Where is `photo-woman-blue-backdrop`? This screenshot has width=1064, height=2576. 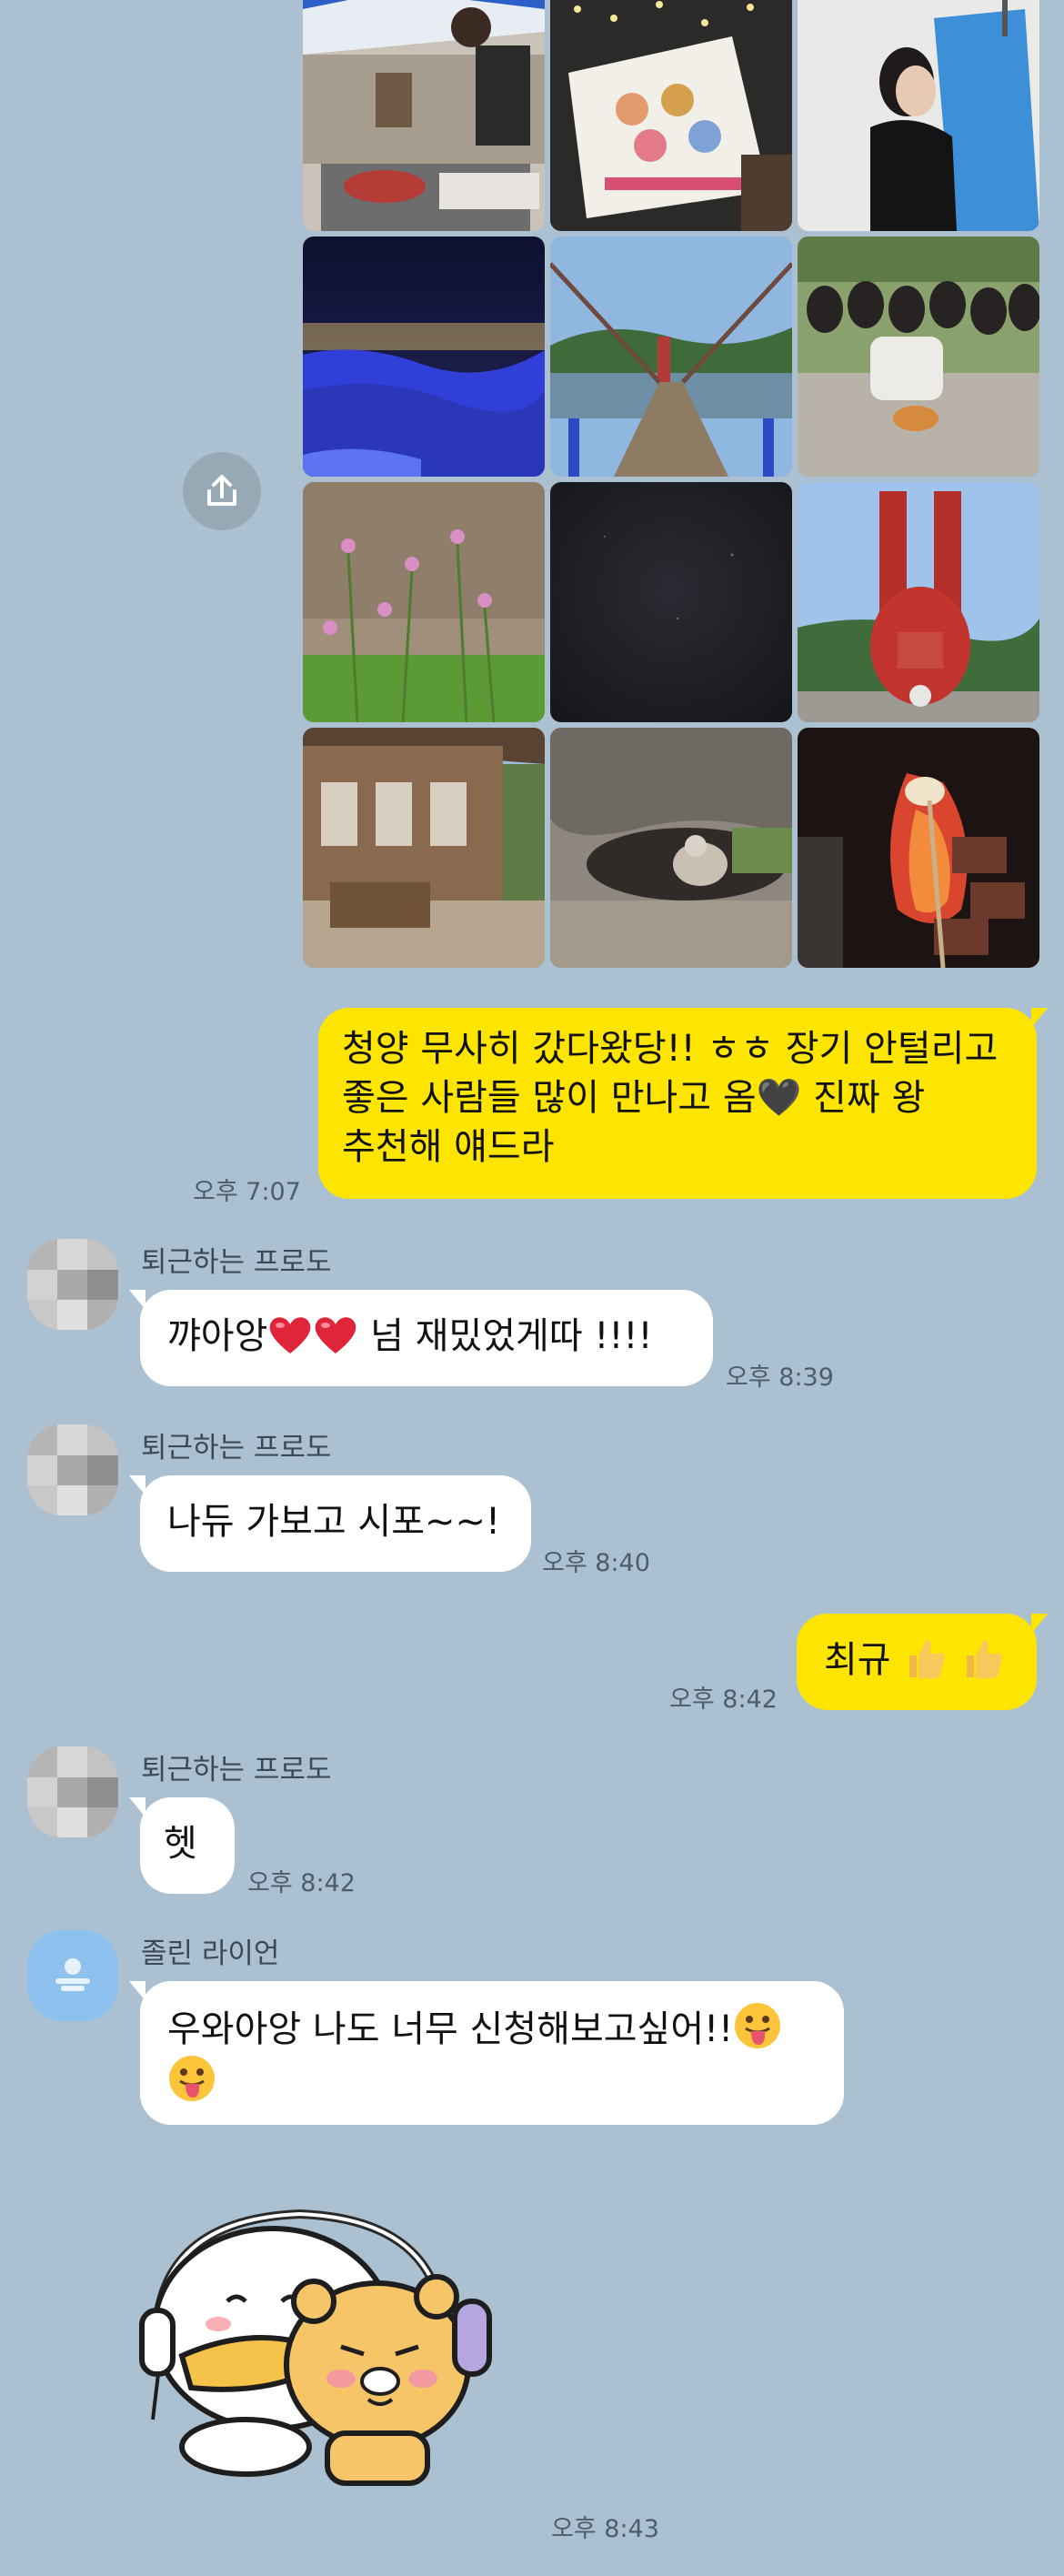 photo-woman-blue-backdrop is located at coordinates (918, 115).